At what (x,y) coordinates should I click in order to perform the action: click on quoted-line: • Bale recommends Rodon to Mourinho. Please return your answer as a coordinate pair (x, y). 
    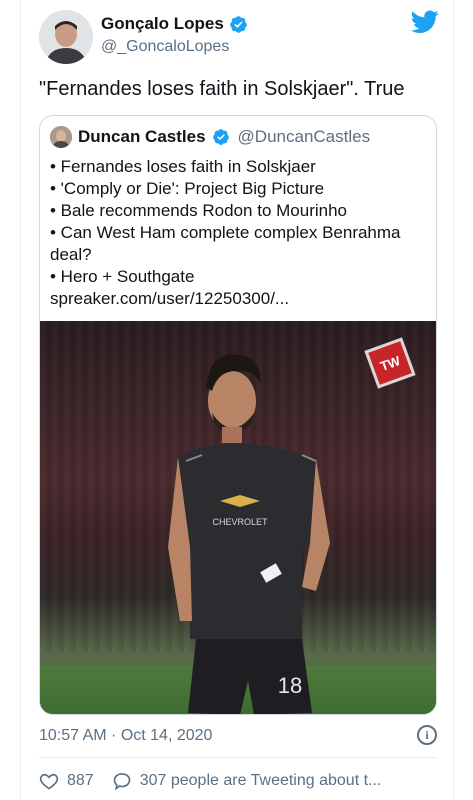
    Looking at the image, I should click on (198, 210).